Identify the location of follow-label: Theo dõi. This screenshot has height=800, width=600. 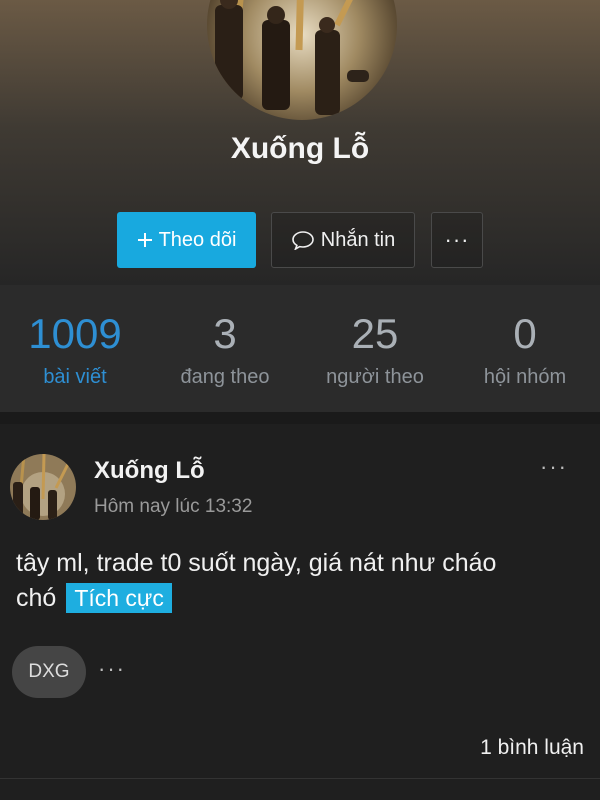
(197, 239).